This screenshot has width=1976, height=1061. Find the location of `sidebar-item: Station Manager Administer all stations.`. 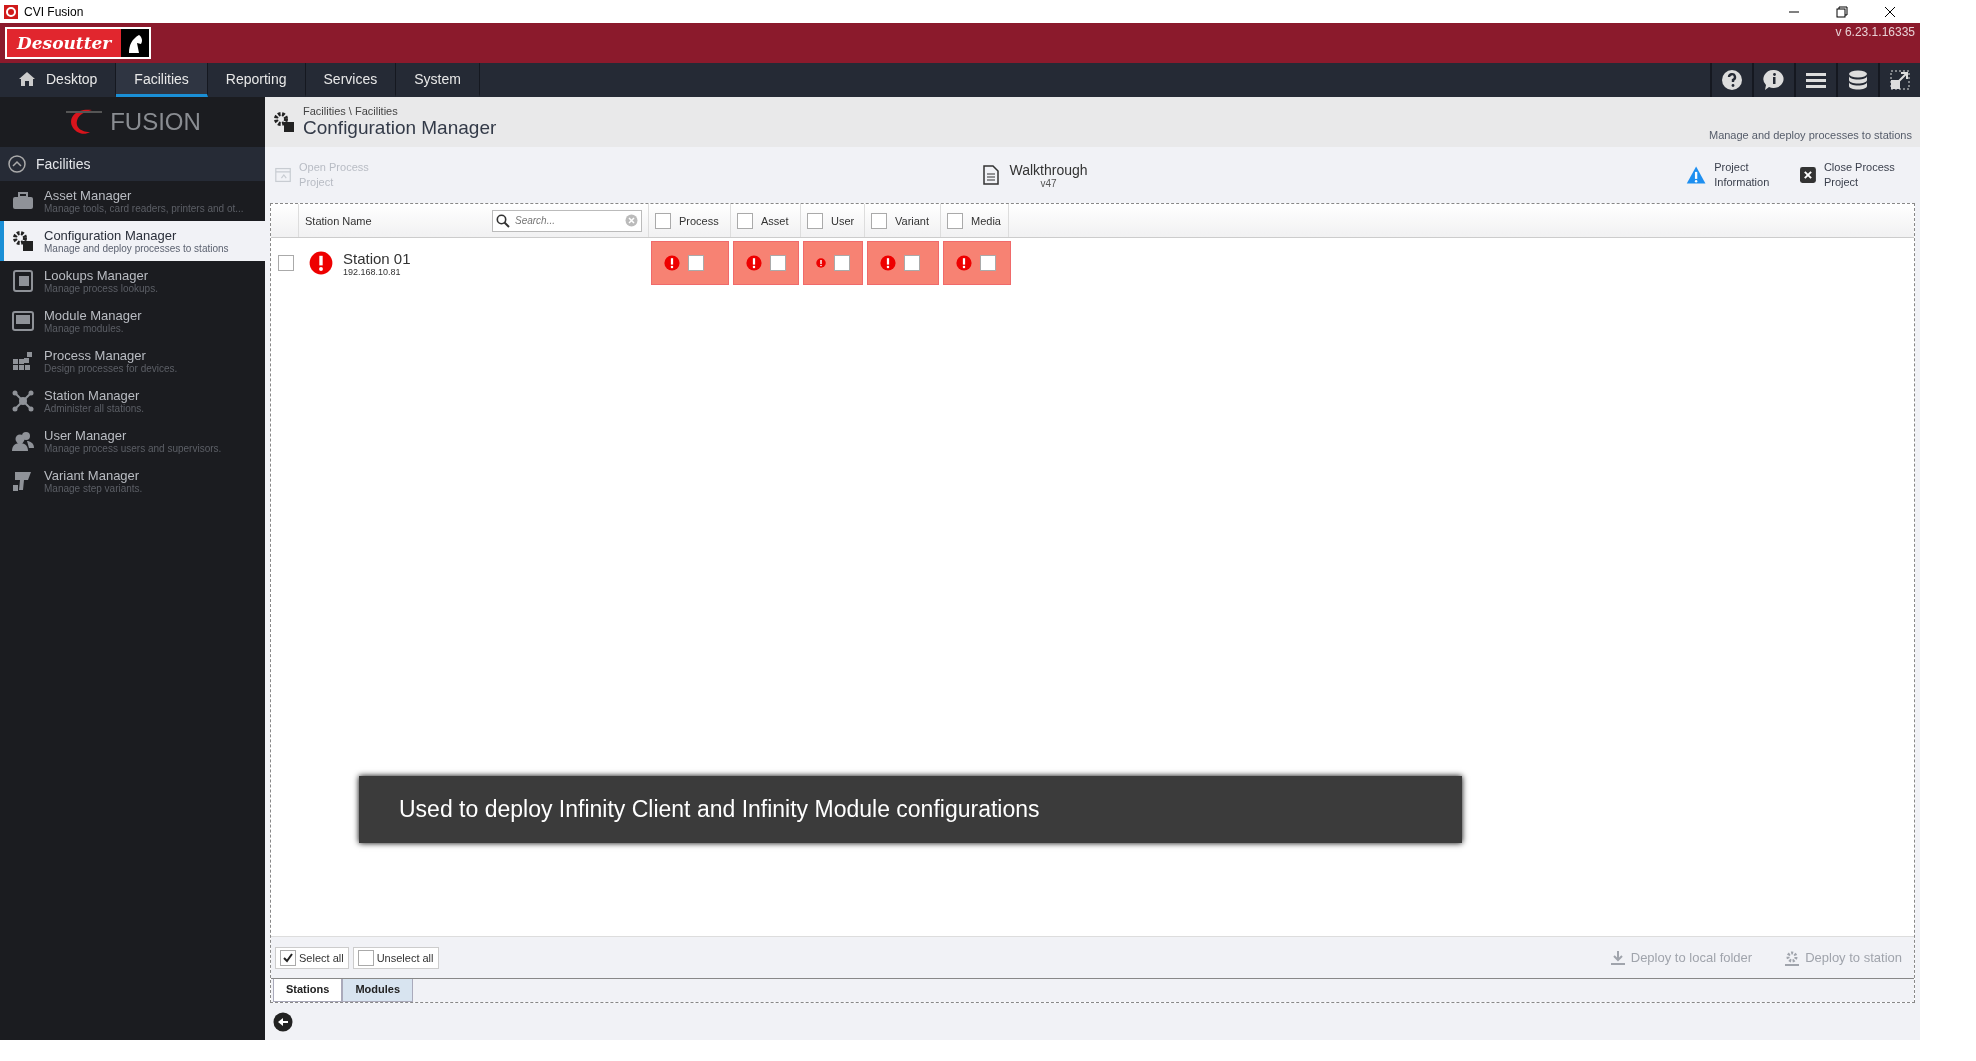

sidebar-item: Station Manager Administer all stations. is located at coordinates (132, 401).